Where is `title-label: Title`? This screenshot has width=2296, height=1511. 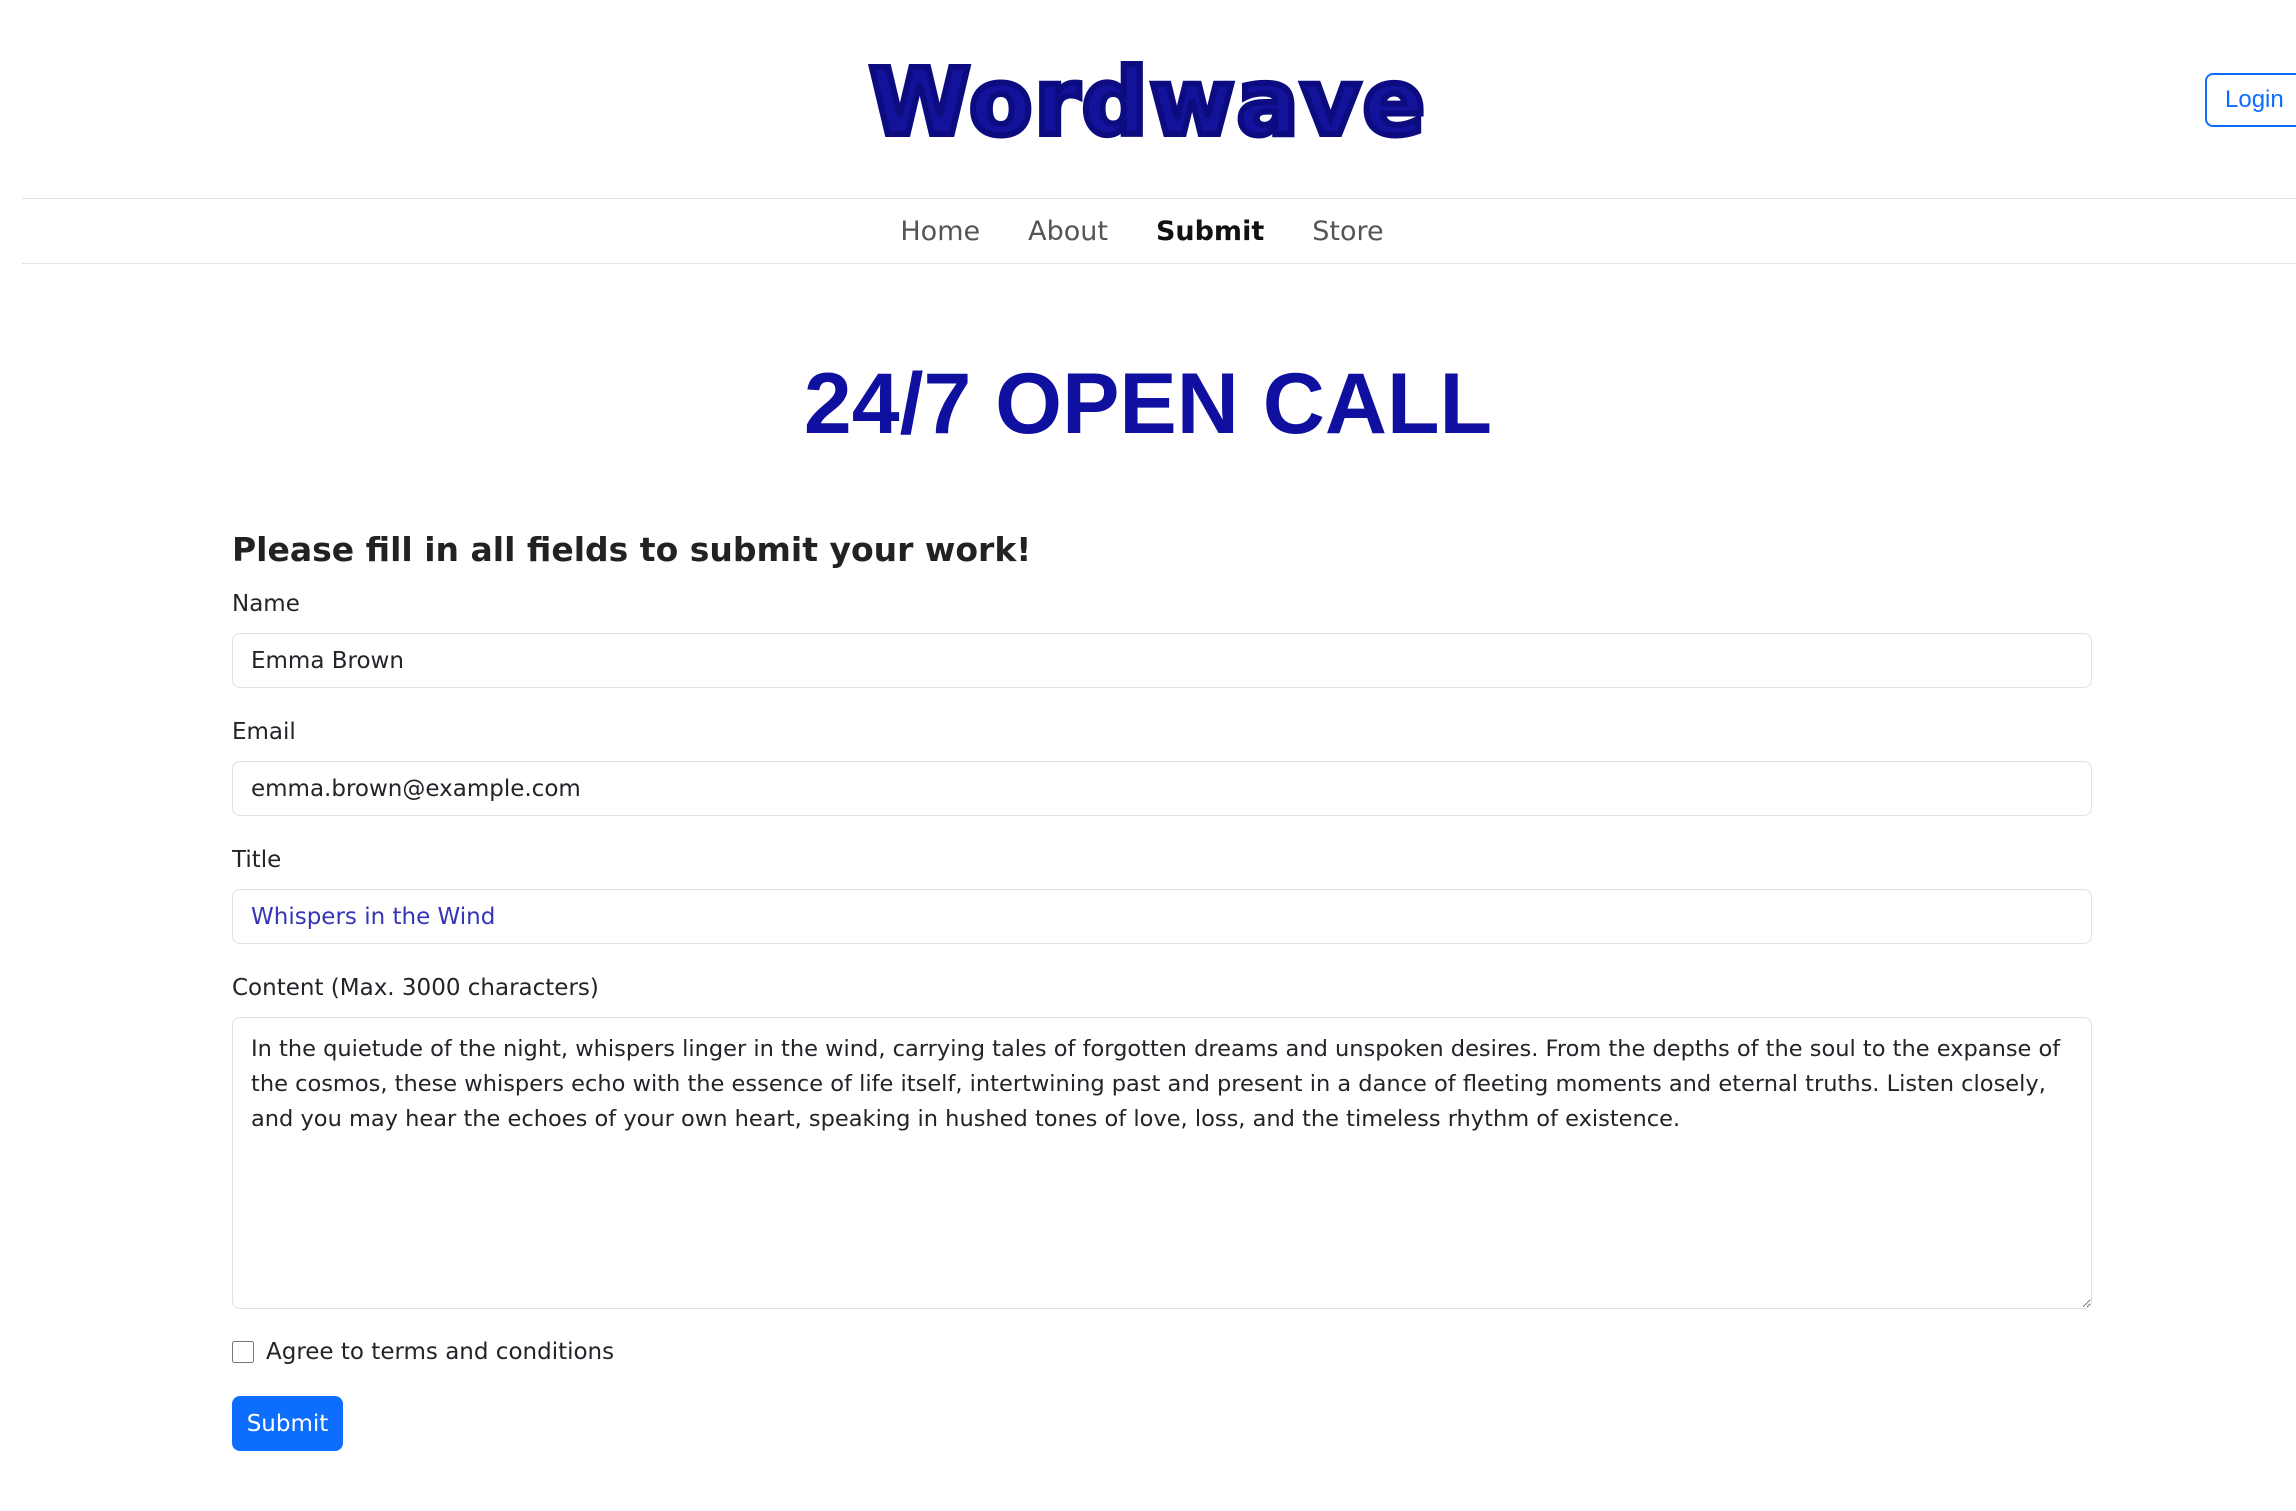
title-label: Title is located at coordinates (257, 860).